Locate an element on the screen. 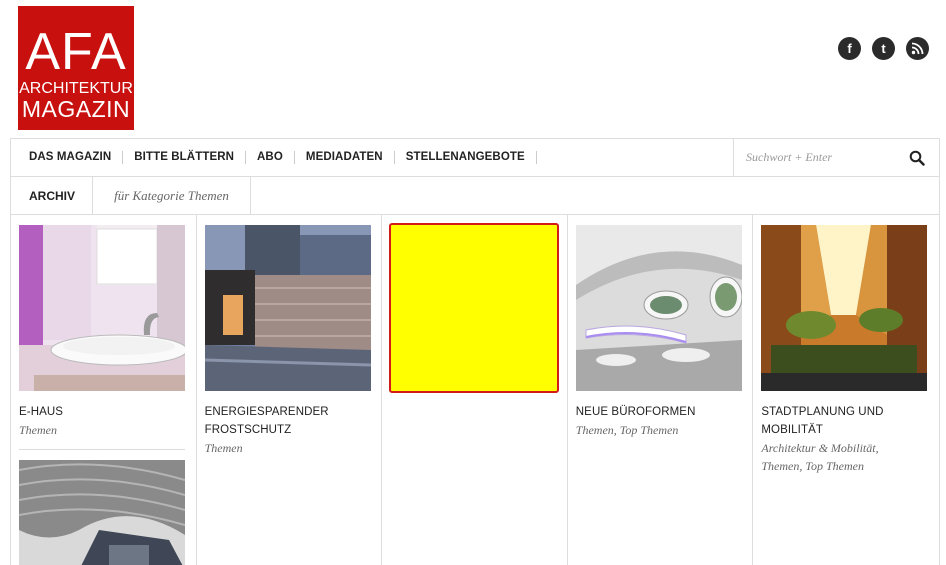 The image size is (946, 565). rss-icon is located at coordinates (917, 48).